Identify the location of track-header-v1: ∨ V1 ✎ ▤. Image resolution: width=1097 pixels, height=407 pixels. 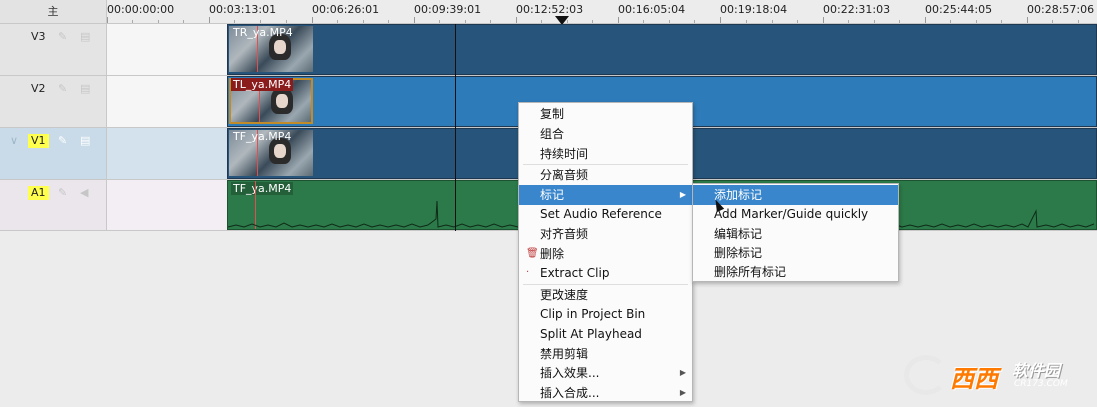
(53, 154).